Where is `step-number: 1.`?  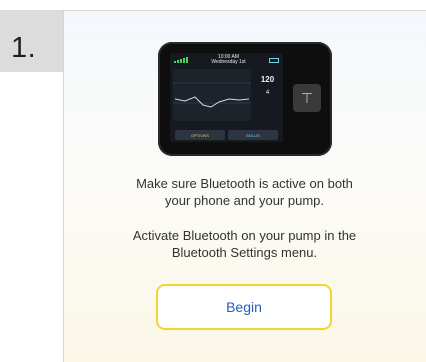
step-number: 1. is located at coordinates (24, 48).